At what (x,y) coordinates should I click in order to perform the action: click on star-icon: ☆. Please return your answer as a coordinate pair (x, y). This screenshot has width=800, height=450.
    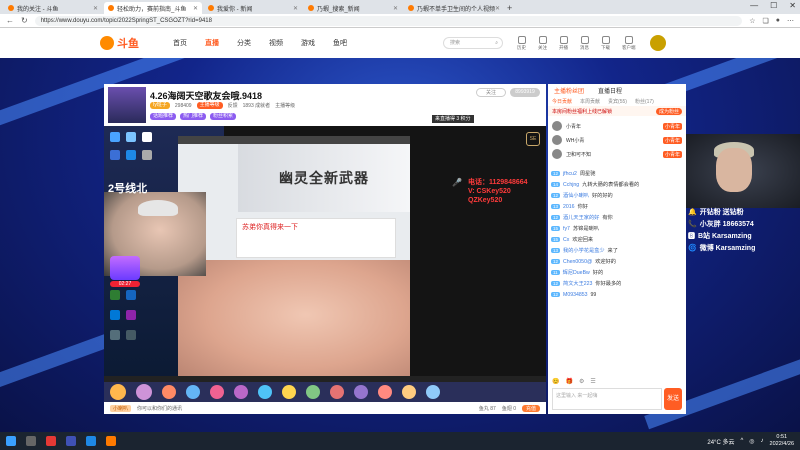
    Looking at the image, I should click on (752, 21).